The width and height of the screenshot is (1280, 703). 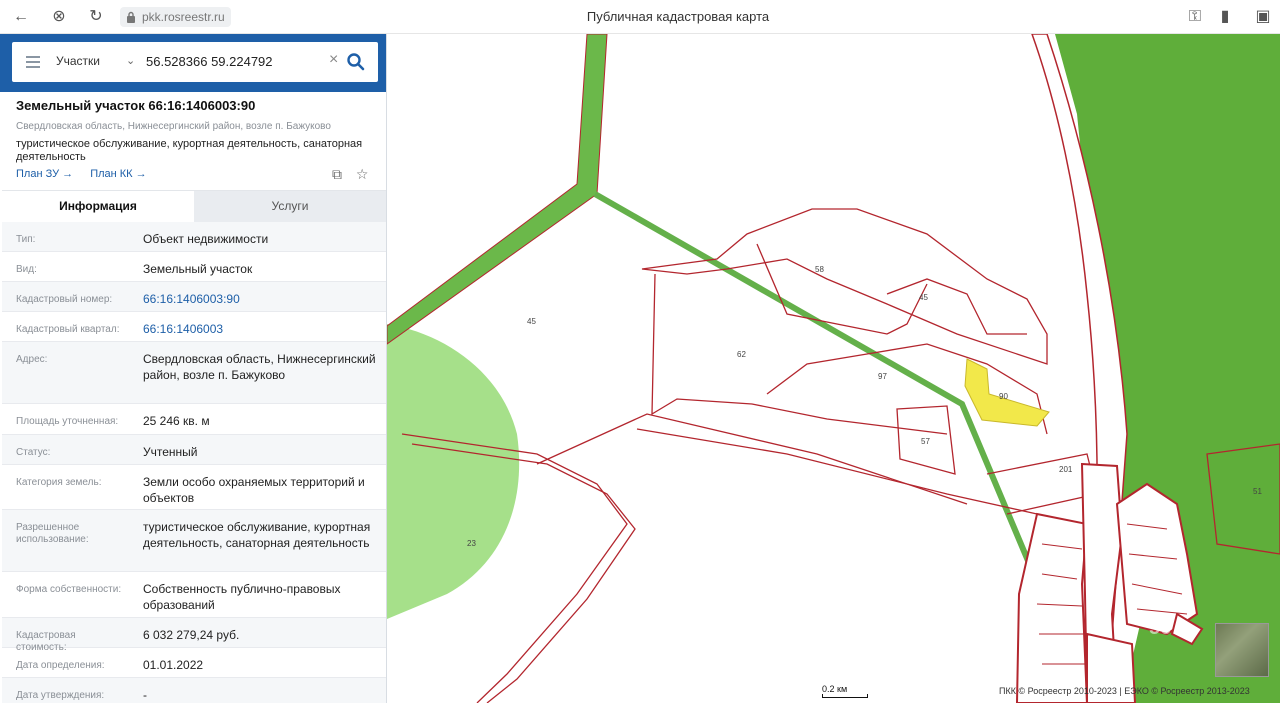 What do you see at coordinates (356, 62) in the screenshot?
I see `search-icon` at bounding box center [356, 62].